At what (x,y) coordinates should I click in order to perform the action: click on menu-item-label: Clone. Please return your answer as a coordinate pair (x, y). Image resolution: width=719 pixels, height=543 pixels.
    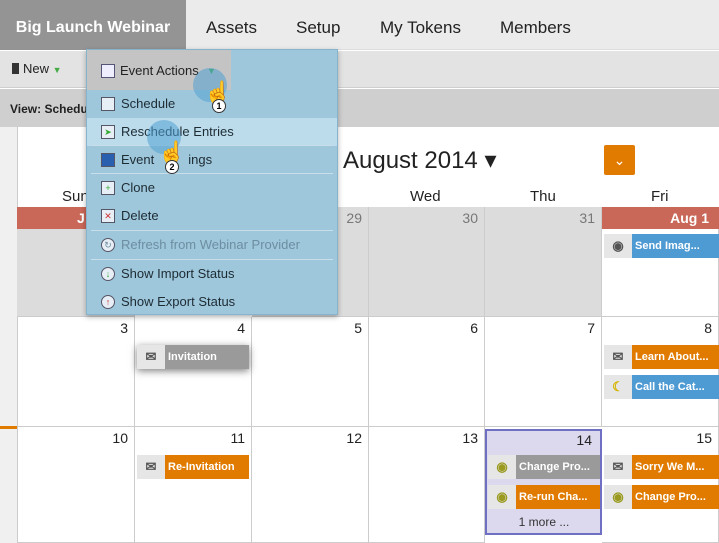
    Looking at the image, I should click on (138, 187).